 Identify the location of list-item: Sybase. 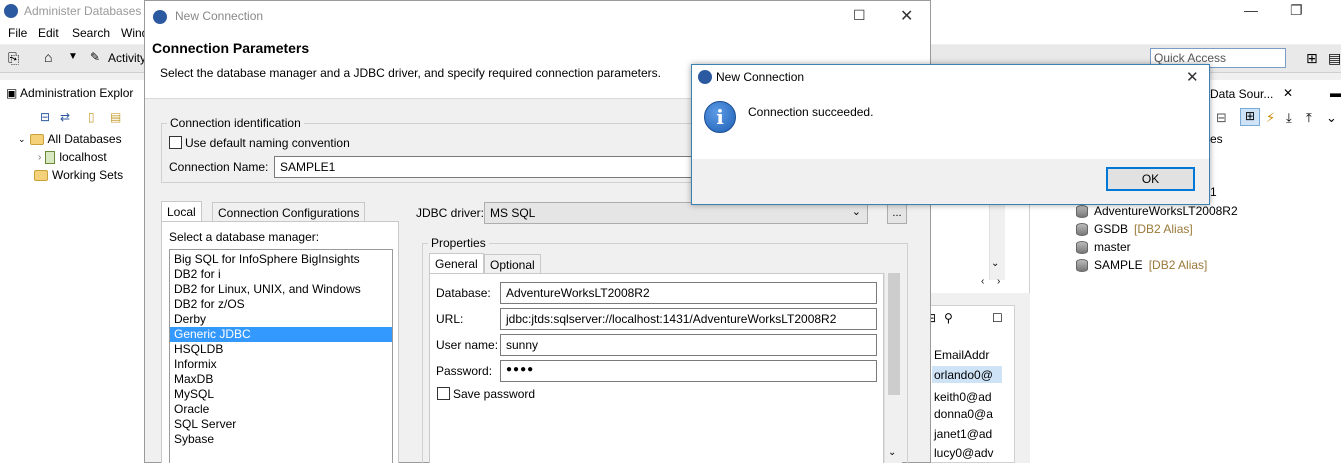
(282, 439).